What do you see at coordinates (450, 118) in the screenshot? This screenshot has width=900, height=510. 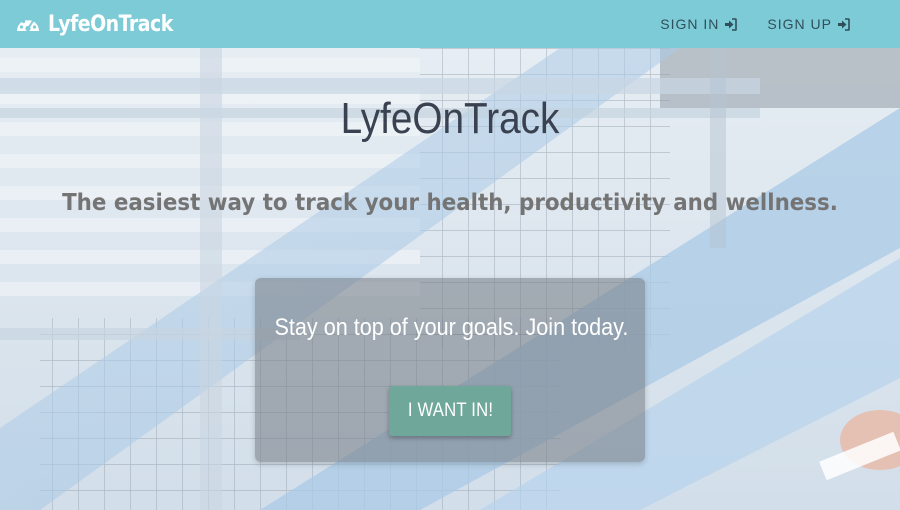 I see `hero-title: LyfeOnTrack` at bounding box center [450, 118].